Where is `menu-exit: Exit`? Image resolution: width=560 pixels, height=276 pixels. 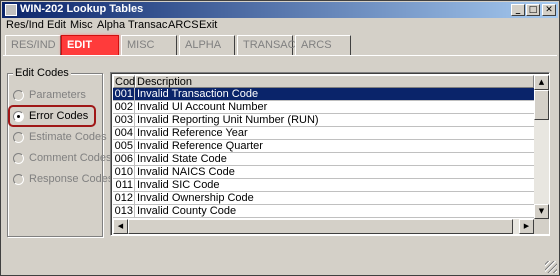
menu-exit: Exit is located at coordinates (208, 25).